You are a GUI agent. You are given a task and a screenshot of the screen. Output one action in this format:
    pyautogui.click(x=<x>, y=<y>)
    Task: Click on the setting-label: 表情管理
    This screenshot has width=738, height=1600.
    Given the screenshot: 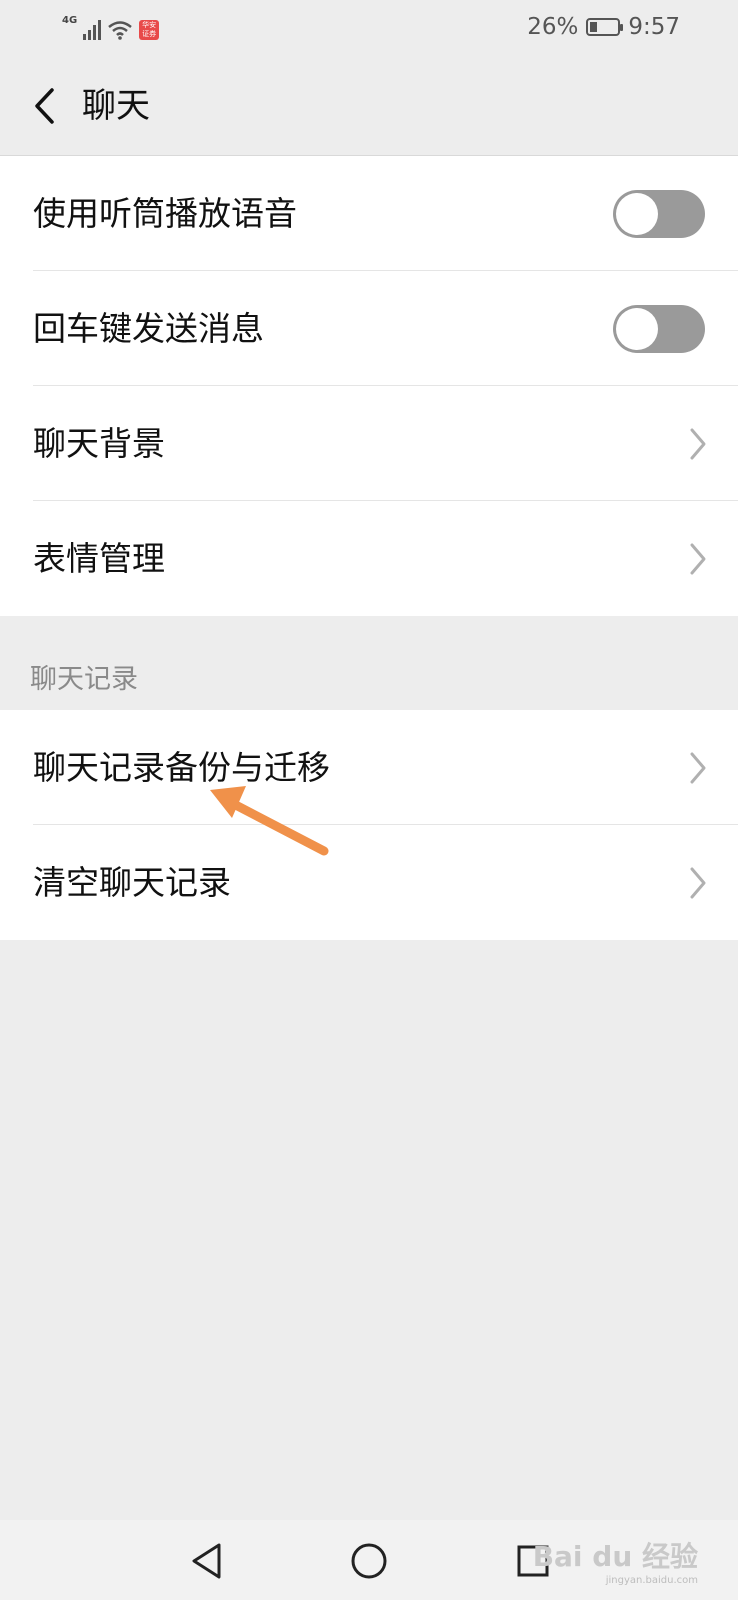 What is the action you would take?
    pyautogui.click(x=99, y=558)
    